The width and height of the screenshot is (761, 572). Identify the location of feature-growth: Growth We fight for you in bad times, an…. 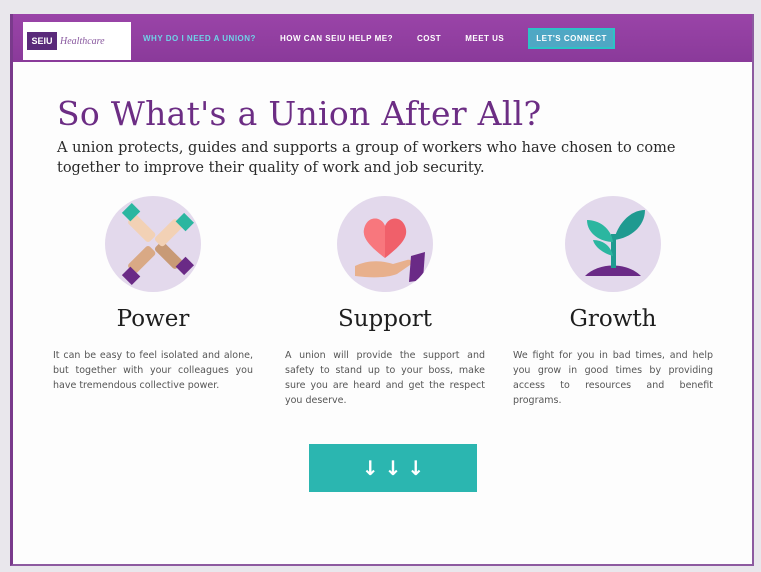
(613, 302).